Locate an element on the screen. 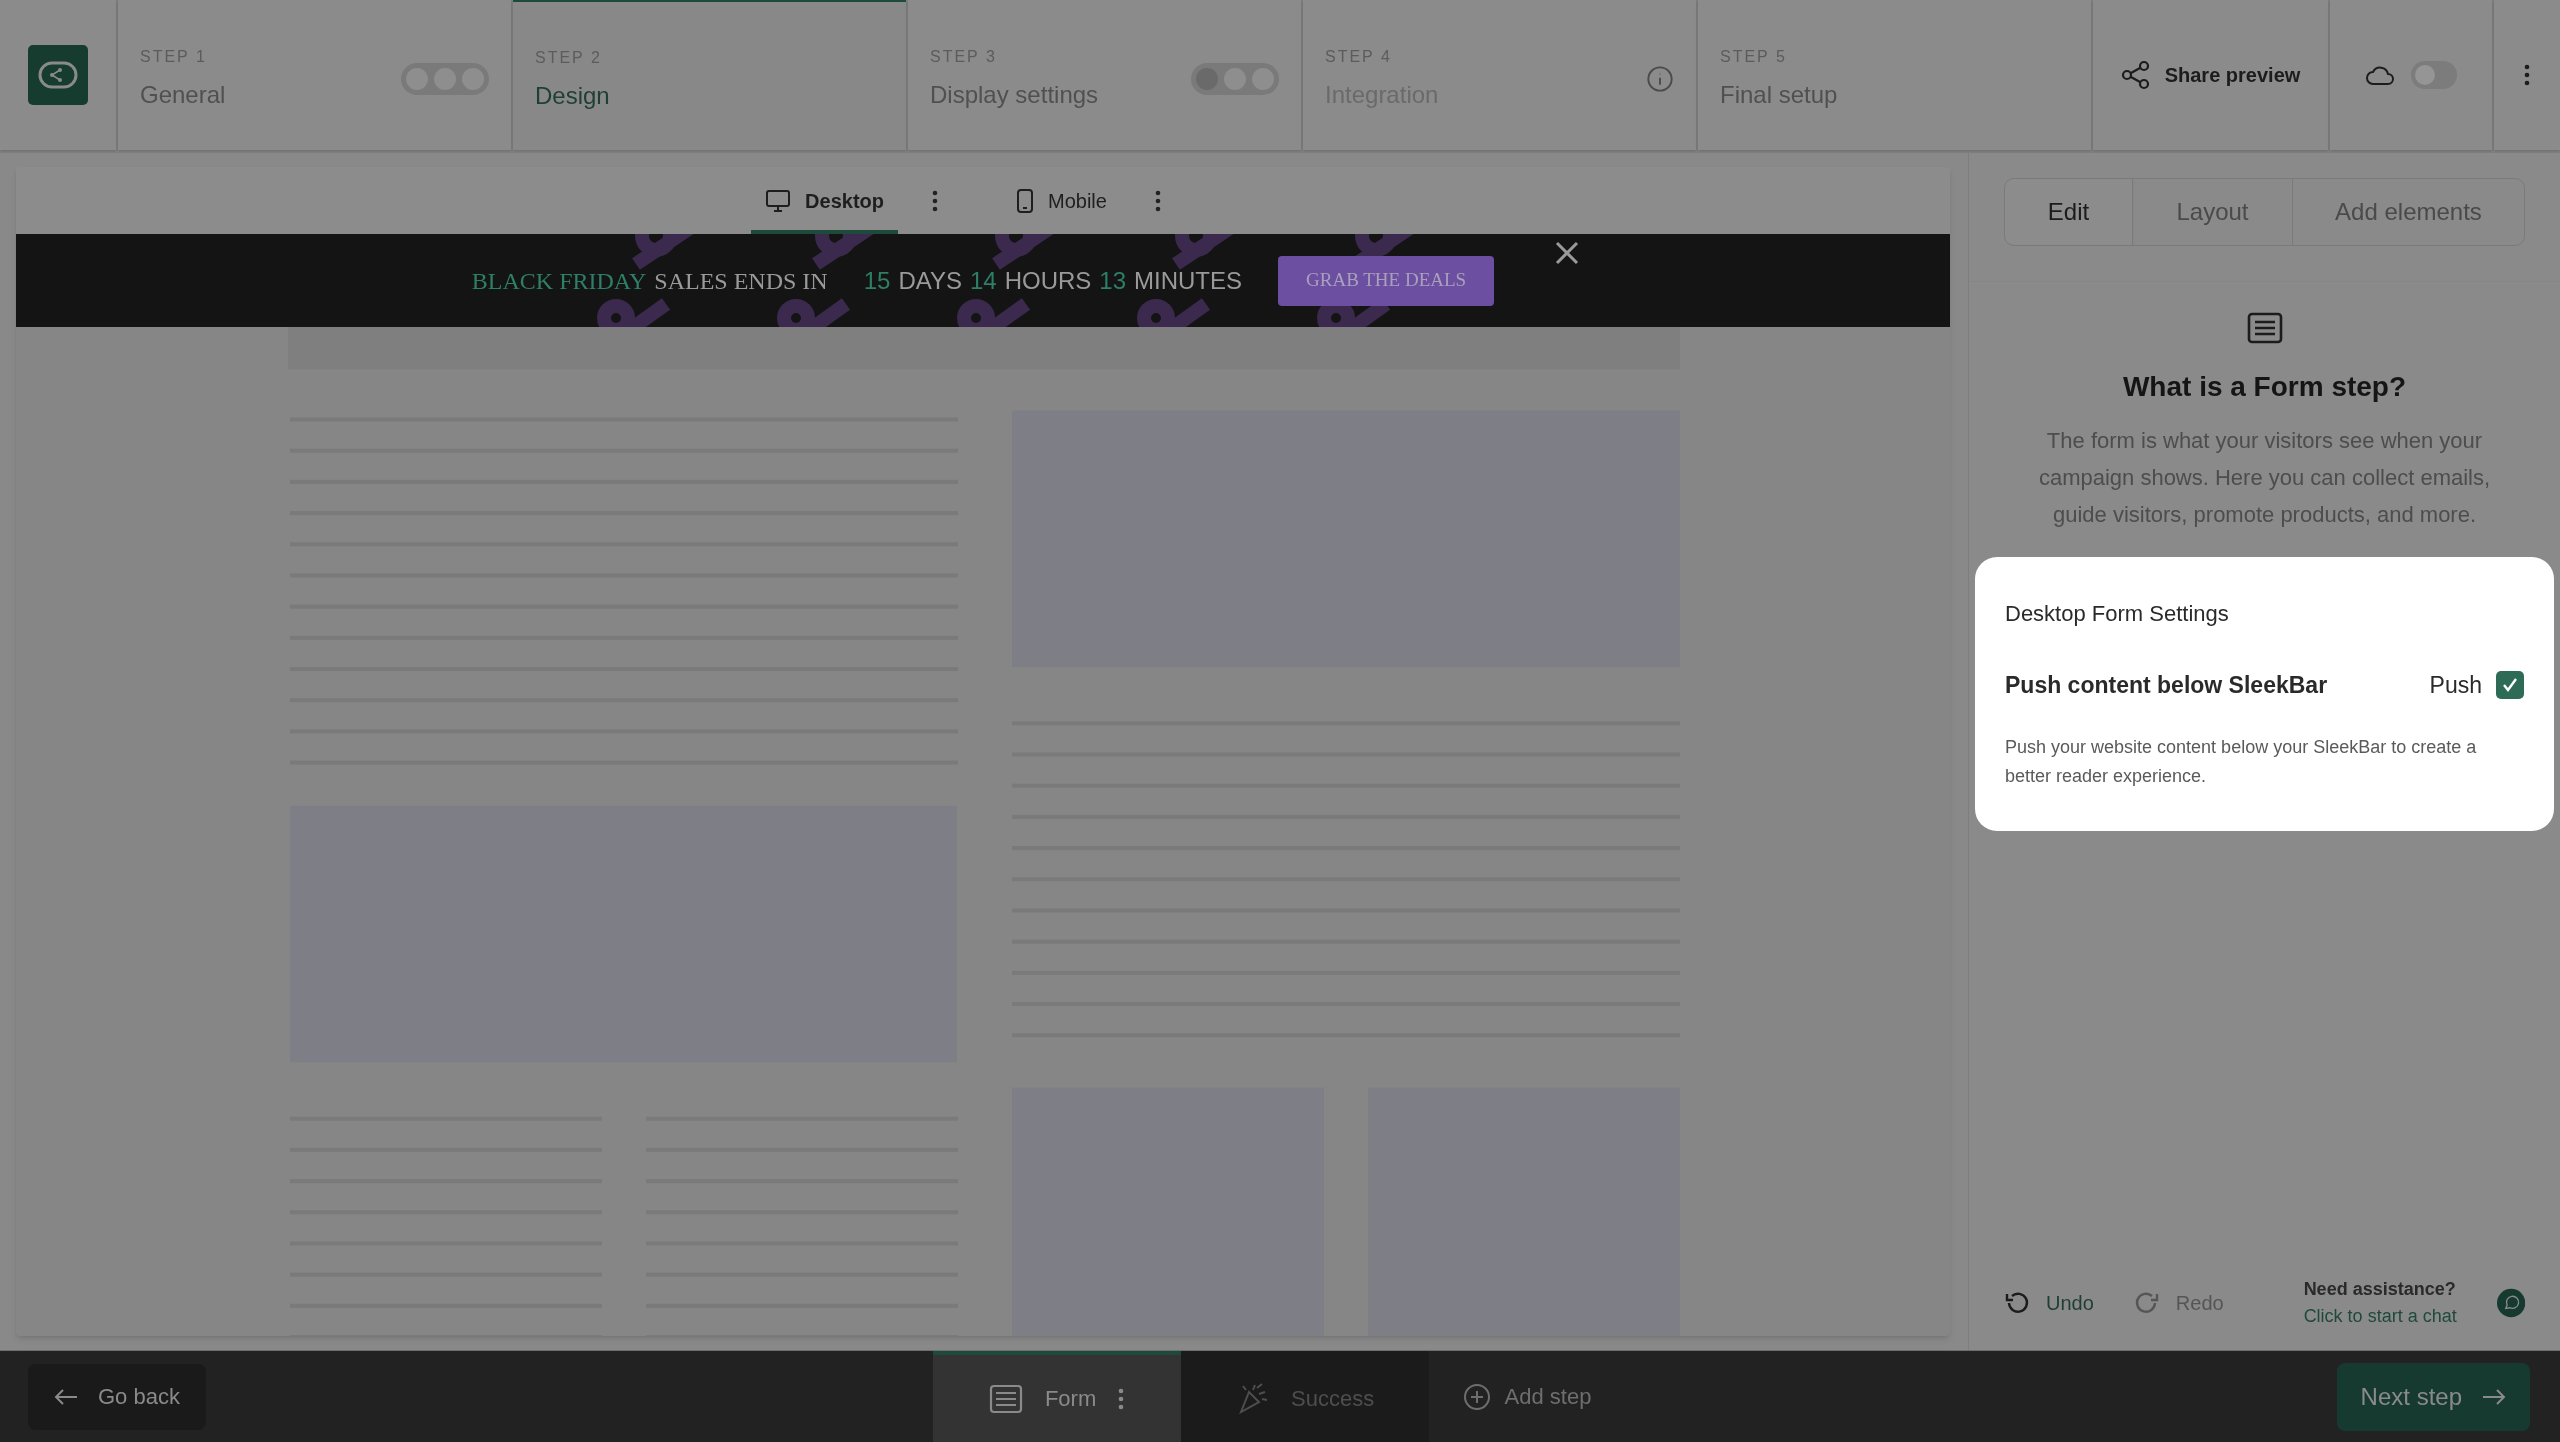 The image size is (2560, 1442). add-step-button: Add step is located at coordinates (1527, 1396).